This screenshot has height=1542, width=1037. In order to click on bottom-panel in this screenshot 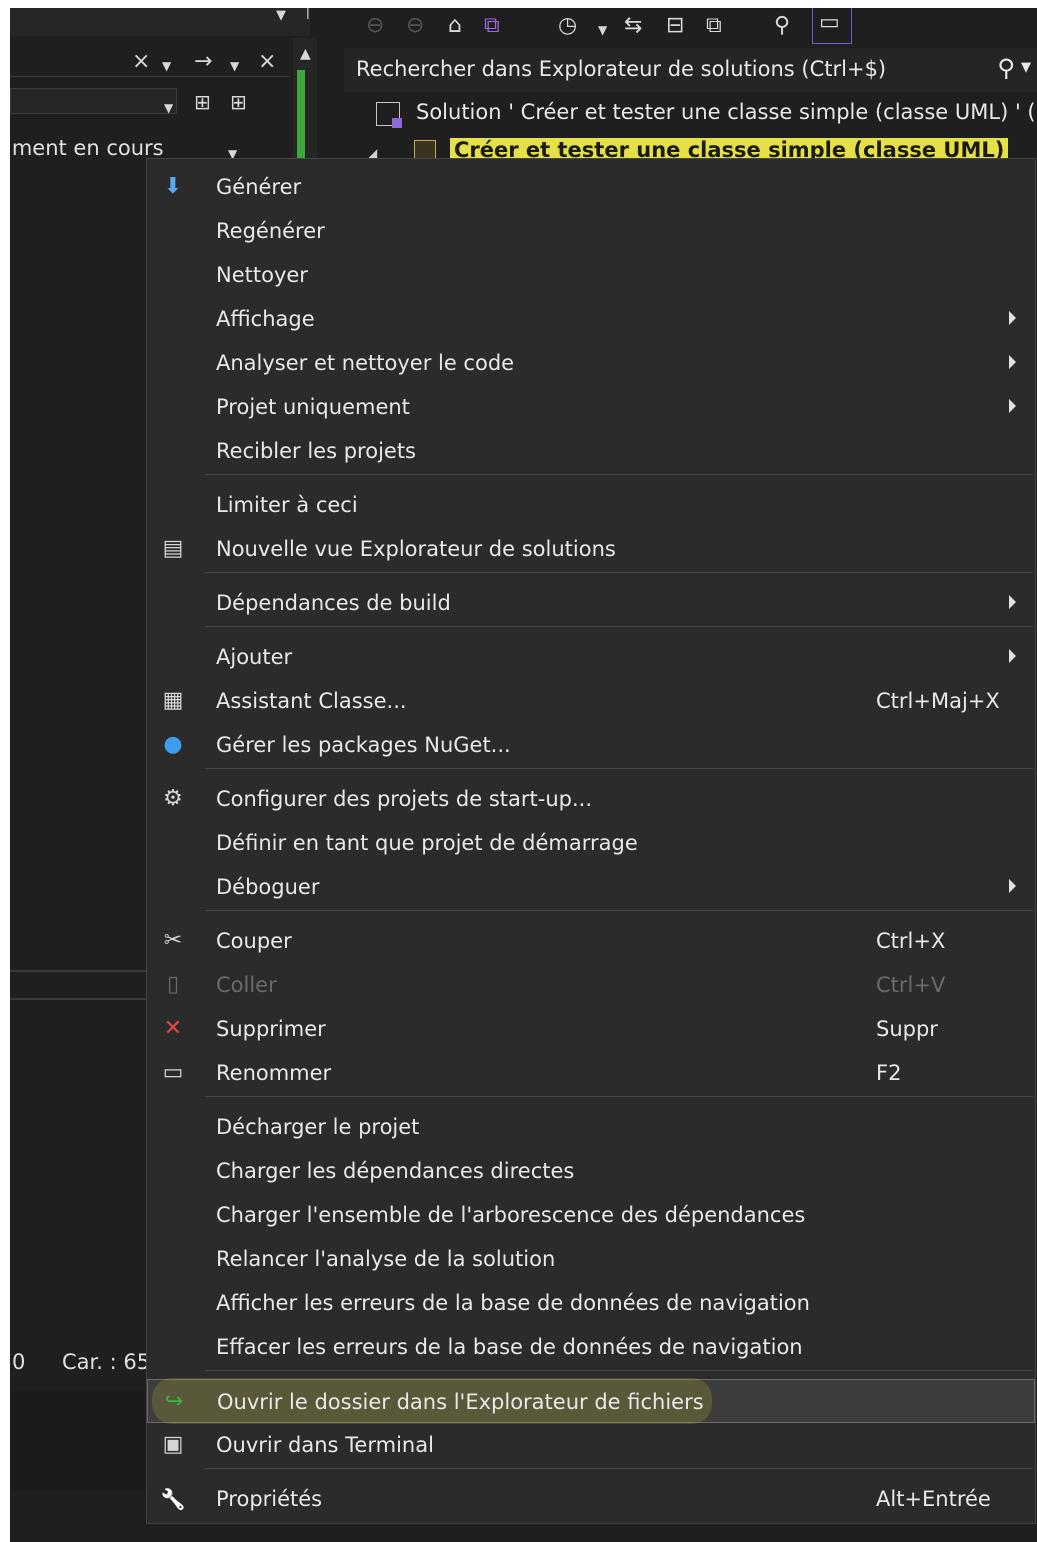, I will do `click(85, 1441)`.